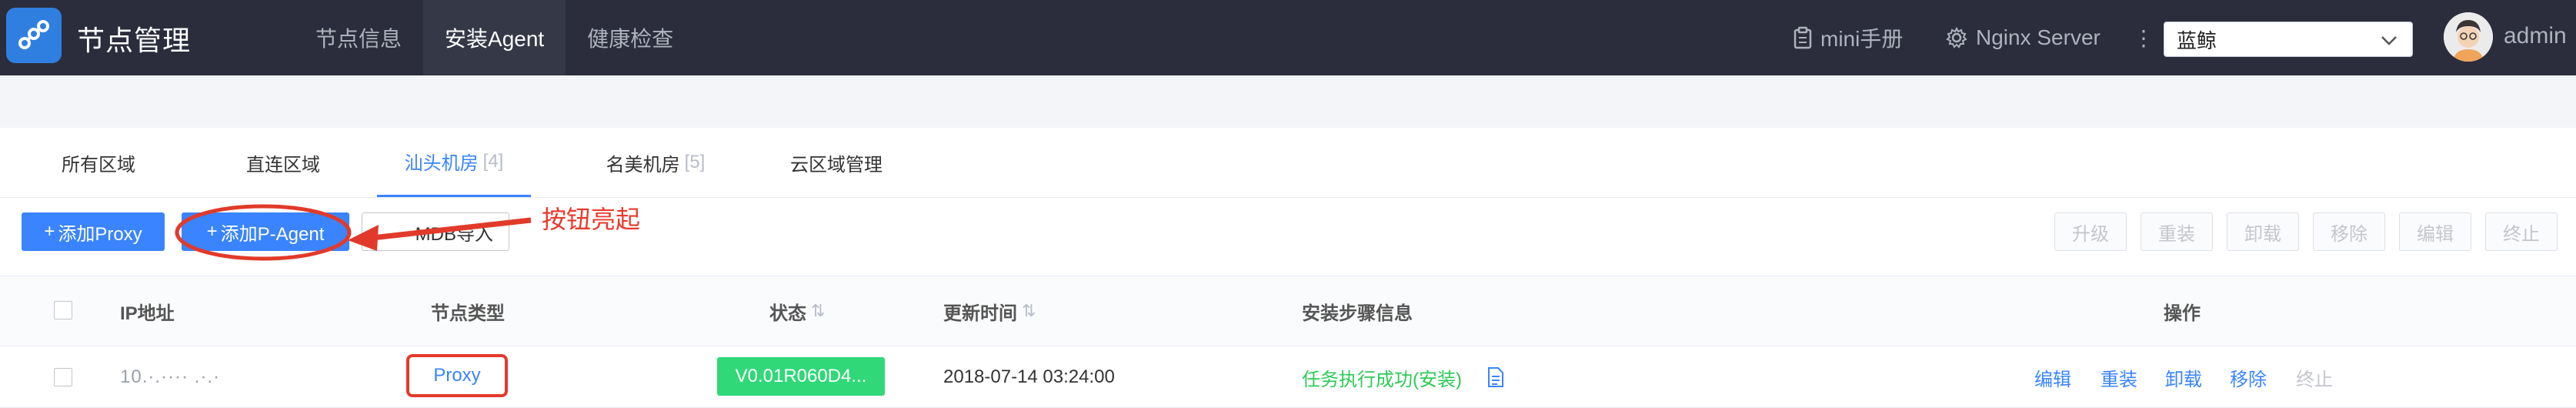 The height and width of the screenshot is (408, 2576). I want to click on row-node-type: Proxy, so click(457, 376).